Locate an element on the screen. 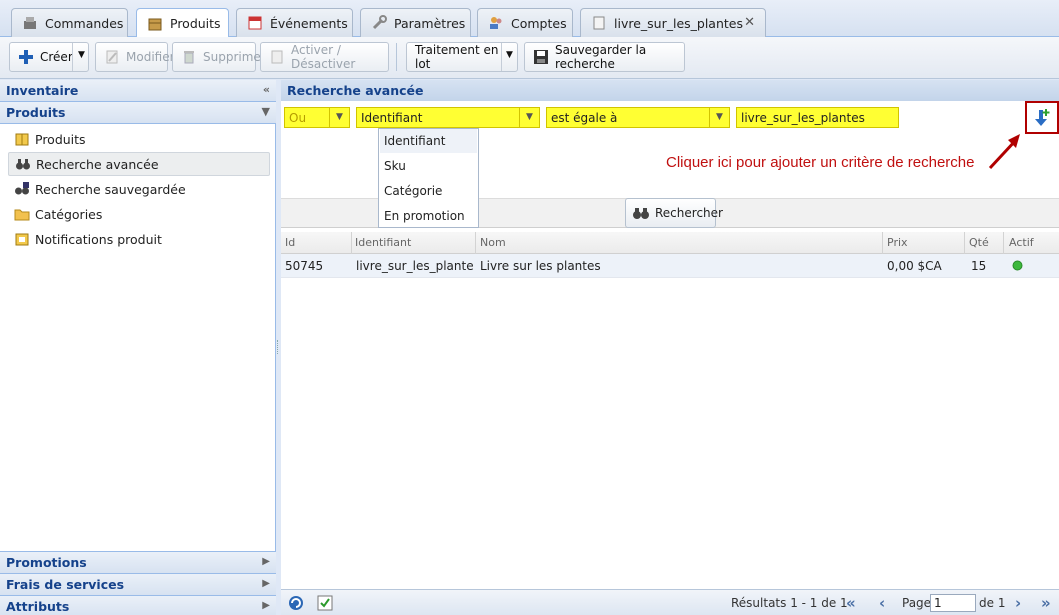  accordion-label: Promotions is located at coordinates (46, 562).